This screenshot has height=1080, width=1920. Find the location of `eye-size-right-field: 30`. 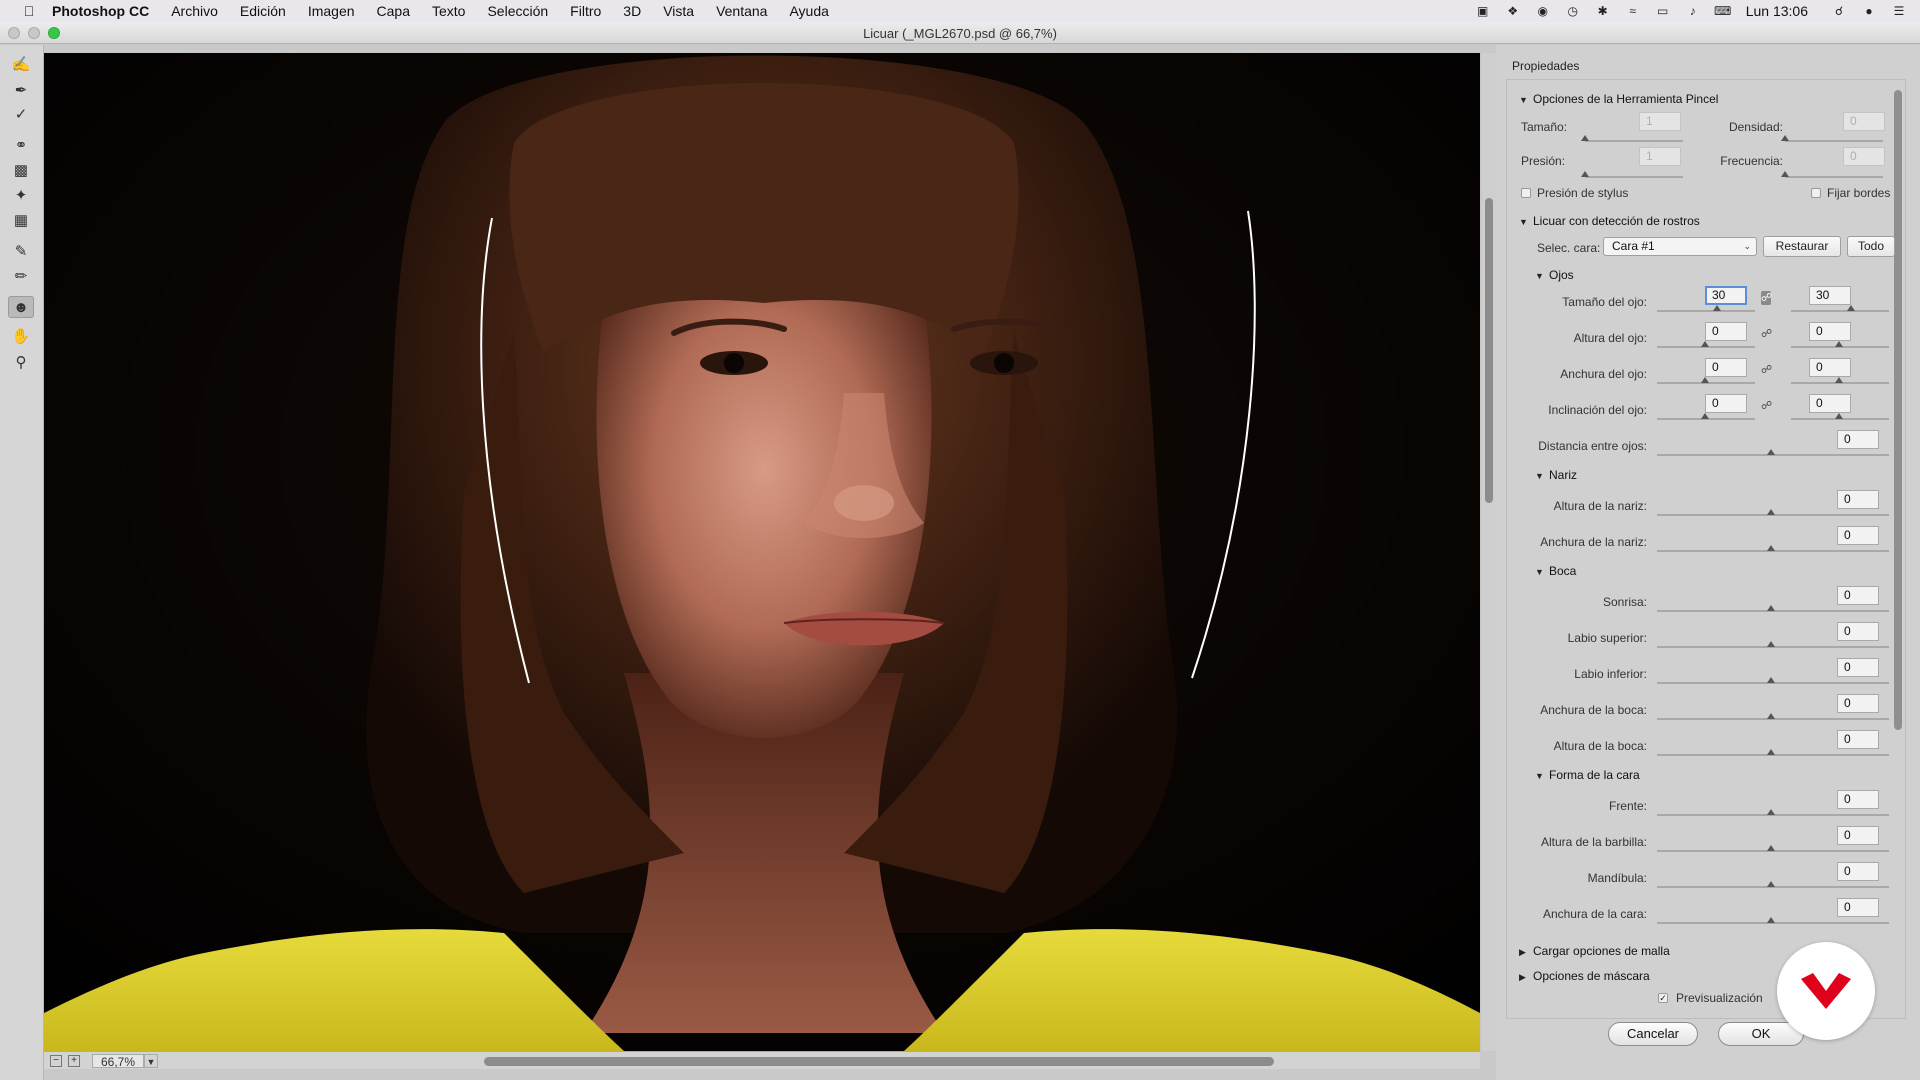

eye-size-right-field: 30 is located at coordinates (1830, 295).